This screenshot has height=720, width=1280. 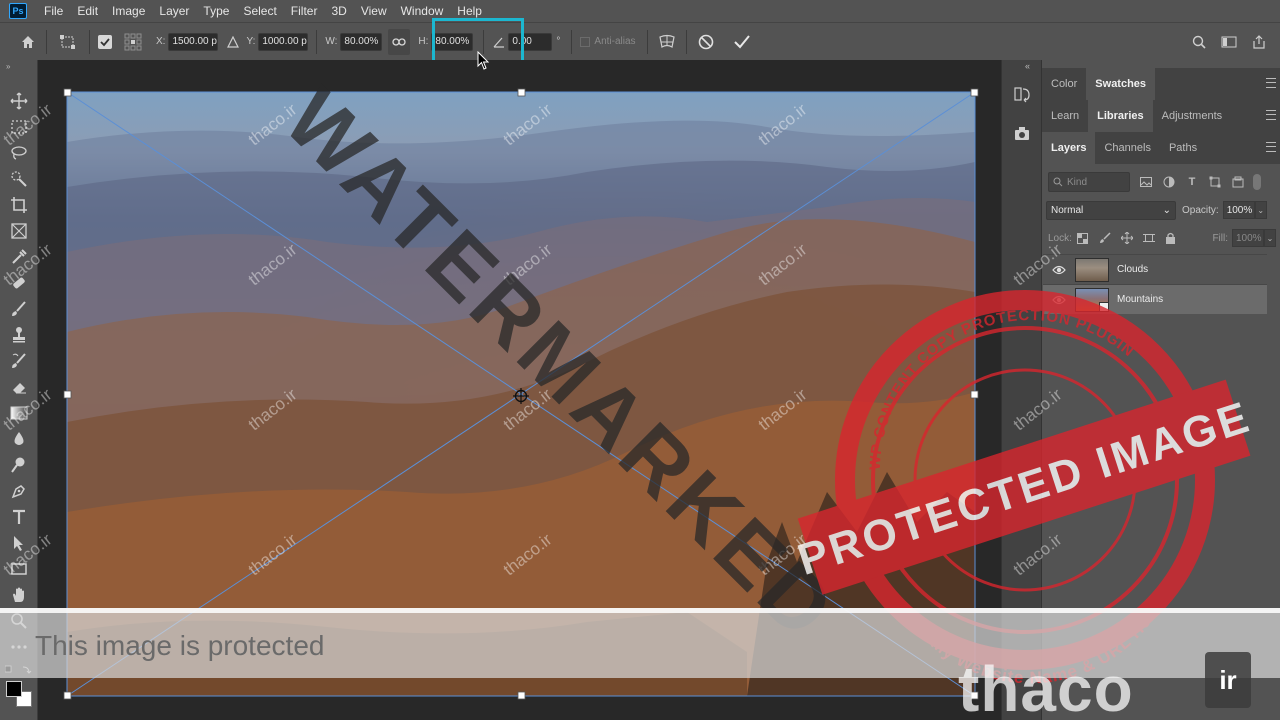 What do you see at coordinates (585, 41) in the screenshot?
I see `antialias-checkbox` at bounding box center [585, 41].